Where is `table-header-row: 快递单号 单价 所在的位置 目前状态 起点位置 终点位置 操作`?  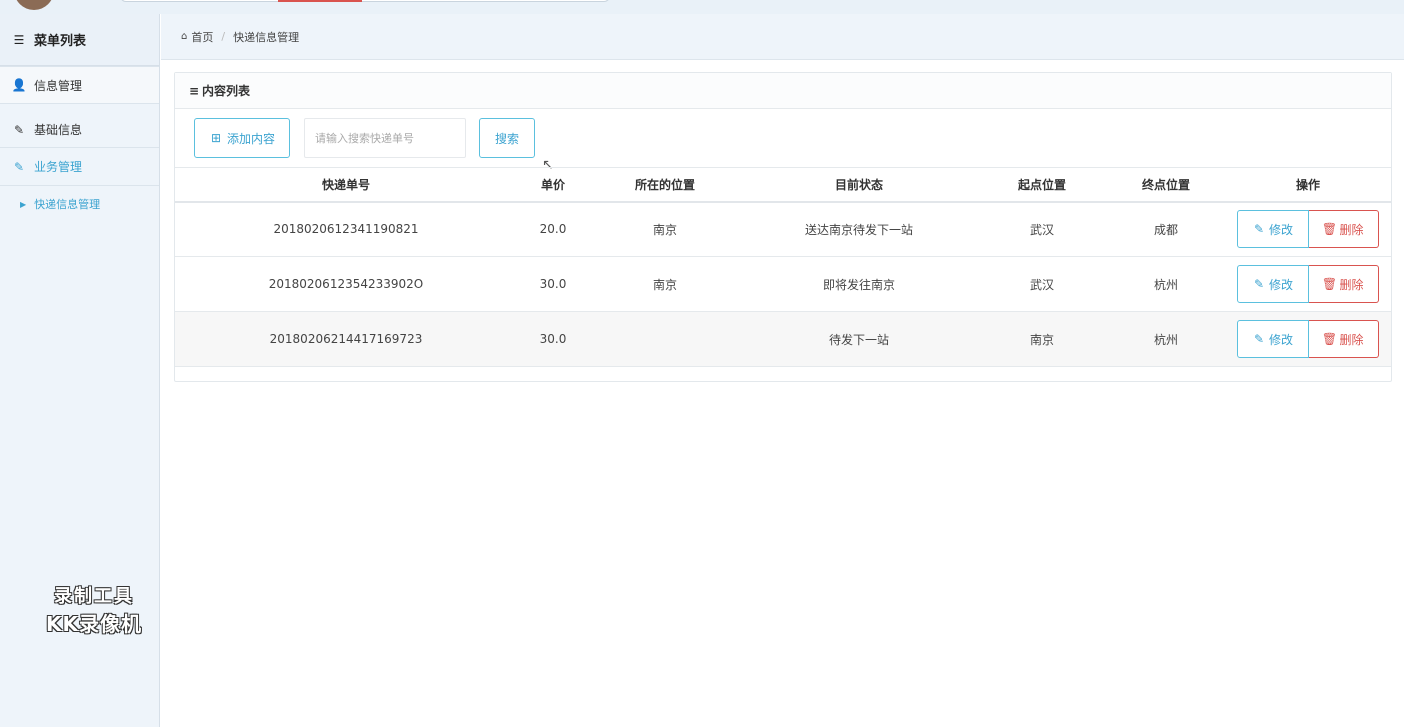
table-header-row: 快递单号 单价 所在的位置 目前状态 起点位置 终点位置 操作 is located at coordinates (783, 185).